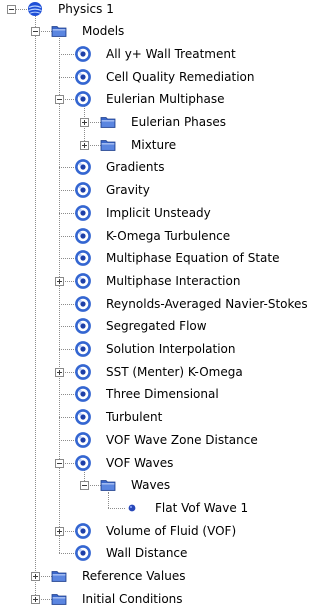 The height and width of the screenshot is (615, 320). Describe the element at coordinates (171, 349) in the screenshot. I see `tree-node-label: Solution Interpolation` at that location.